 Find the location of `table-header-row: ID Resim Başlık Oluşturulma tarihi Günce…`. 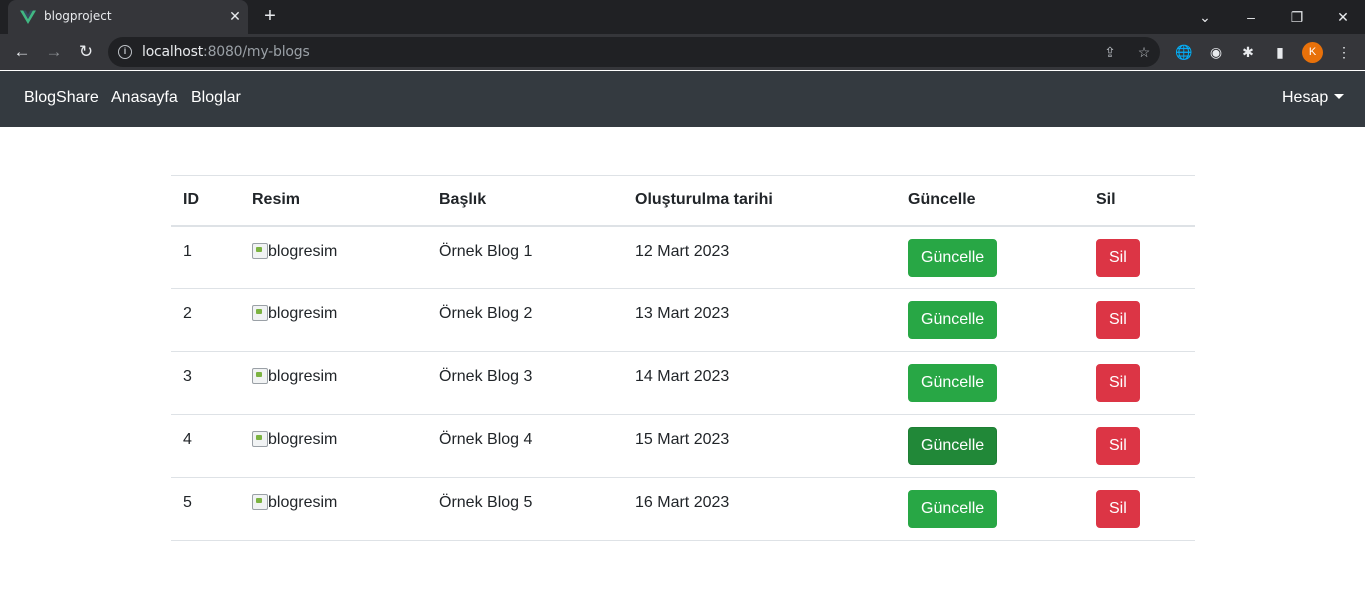

table-header-row: ID Resim Başlık Oluşturulma tarihi Günce… is located at coordinates (683, 201).